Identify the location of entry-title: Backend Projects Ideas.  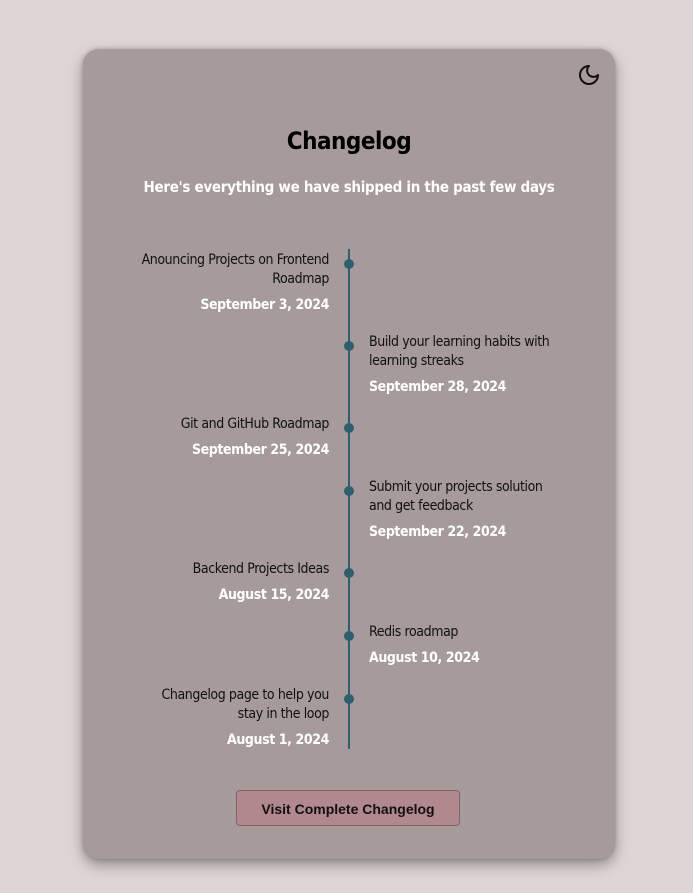
(232, 569).